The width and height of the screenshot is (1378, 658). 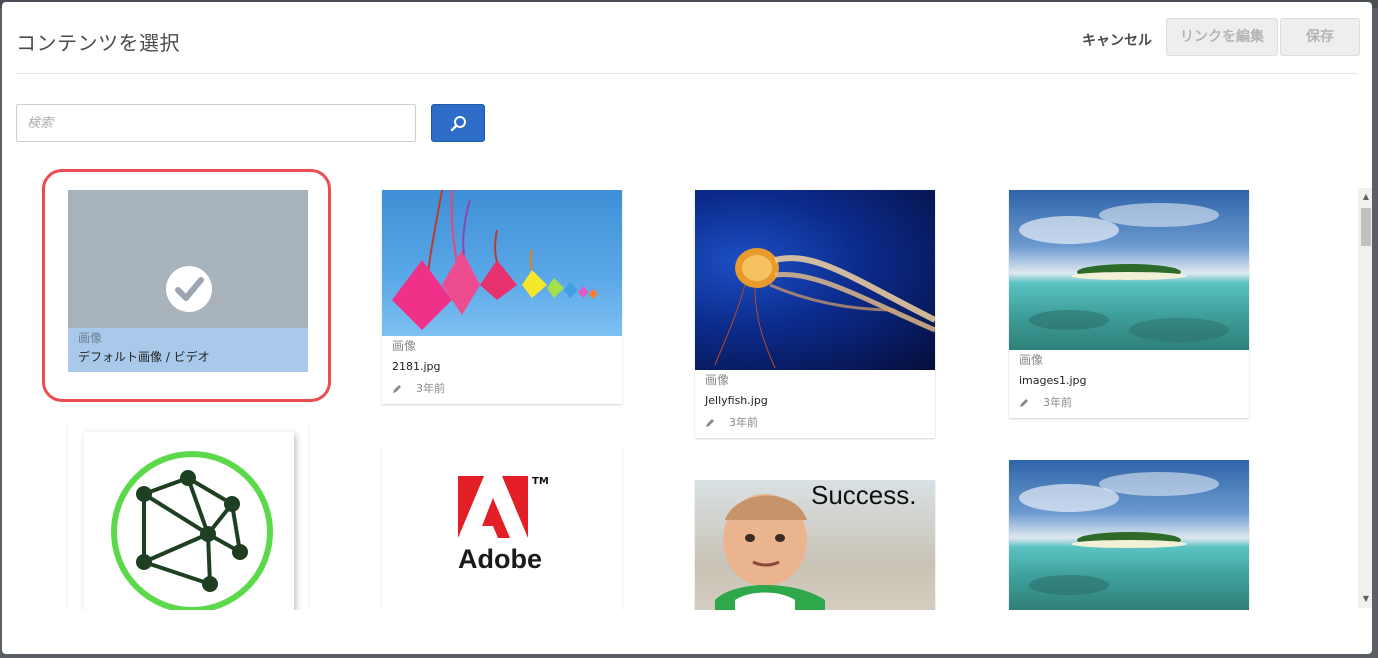 What do you see at coordinates (1117, 40) in the screenshot?
I see `cancel-button: キャンセル` at bounding box center [1117, 40].